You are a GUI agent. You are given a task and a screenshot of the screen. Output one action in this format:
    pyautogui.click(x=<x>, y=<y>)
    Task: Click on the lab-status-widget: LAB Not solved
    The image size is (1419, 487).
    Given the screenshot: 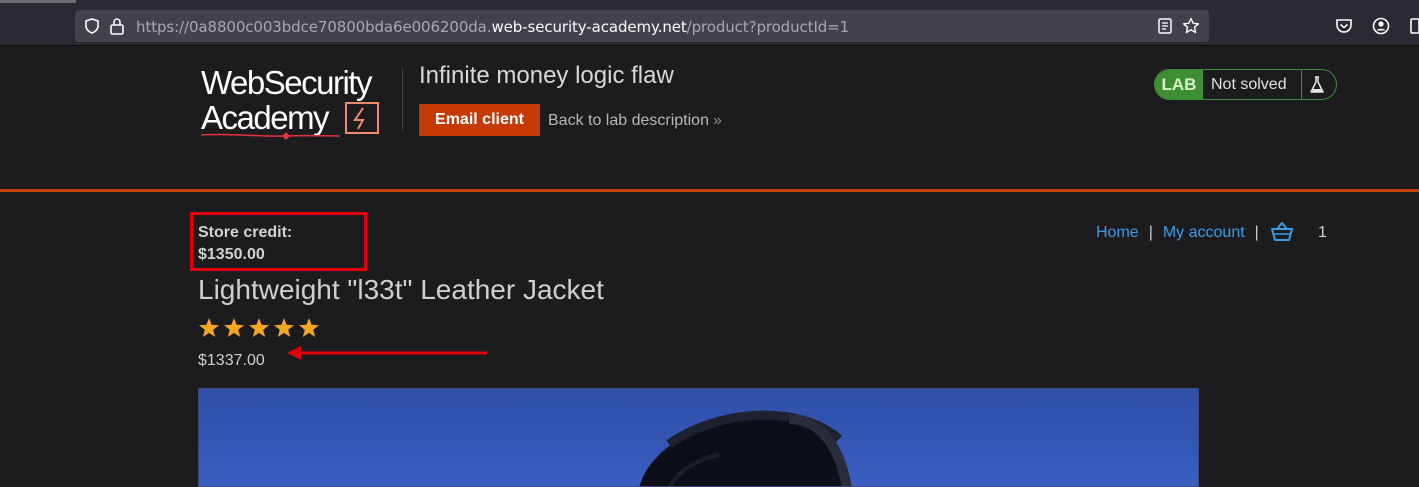 What is the action you would take?
    pyautogui.click(x=1245, y=84)
    